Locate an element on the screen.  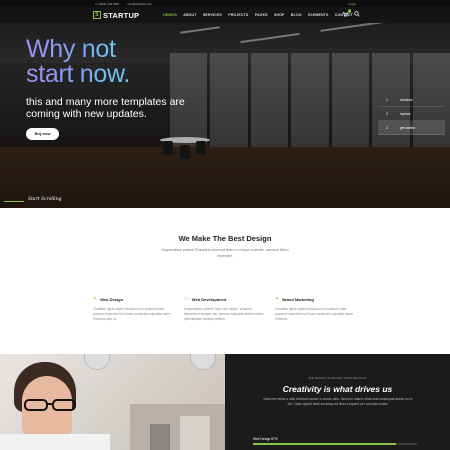
logo-mark: S is located at coordinates (97, 15).